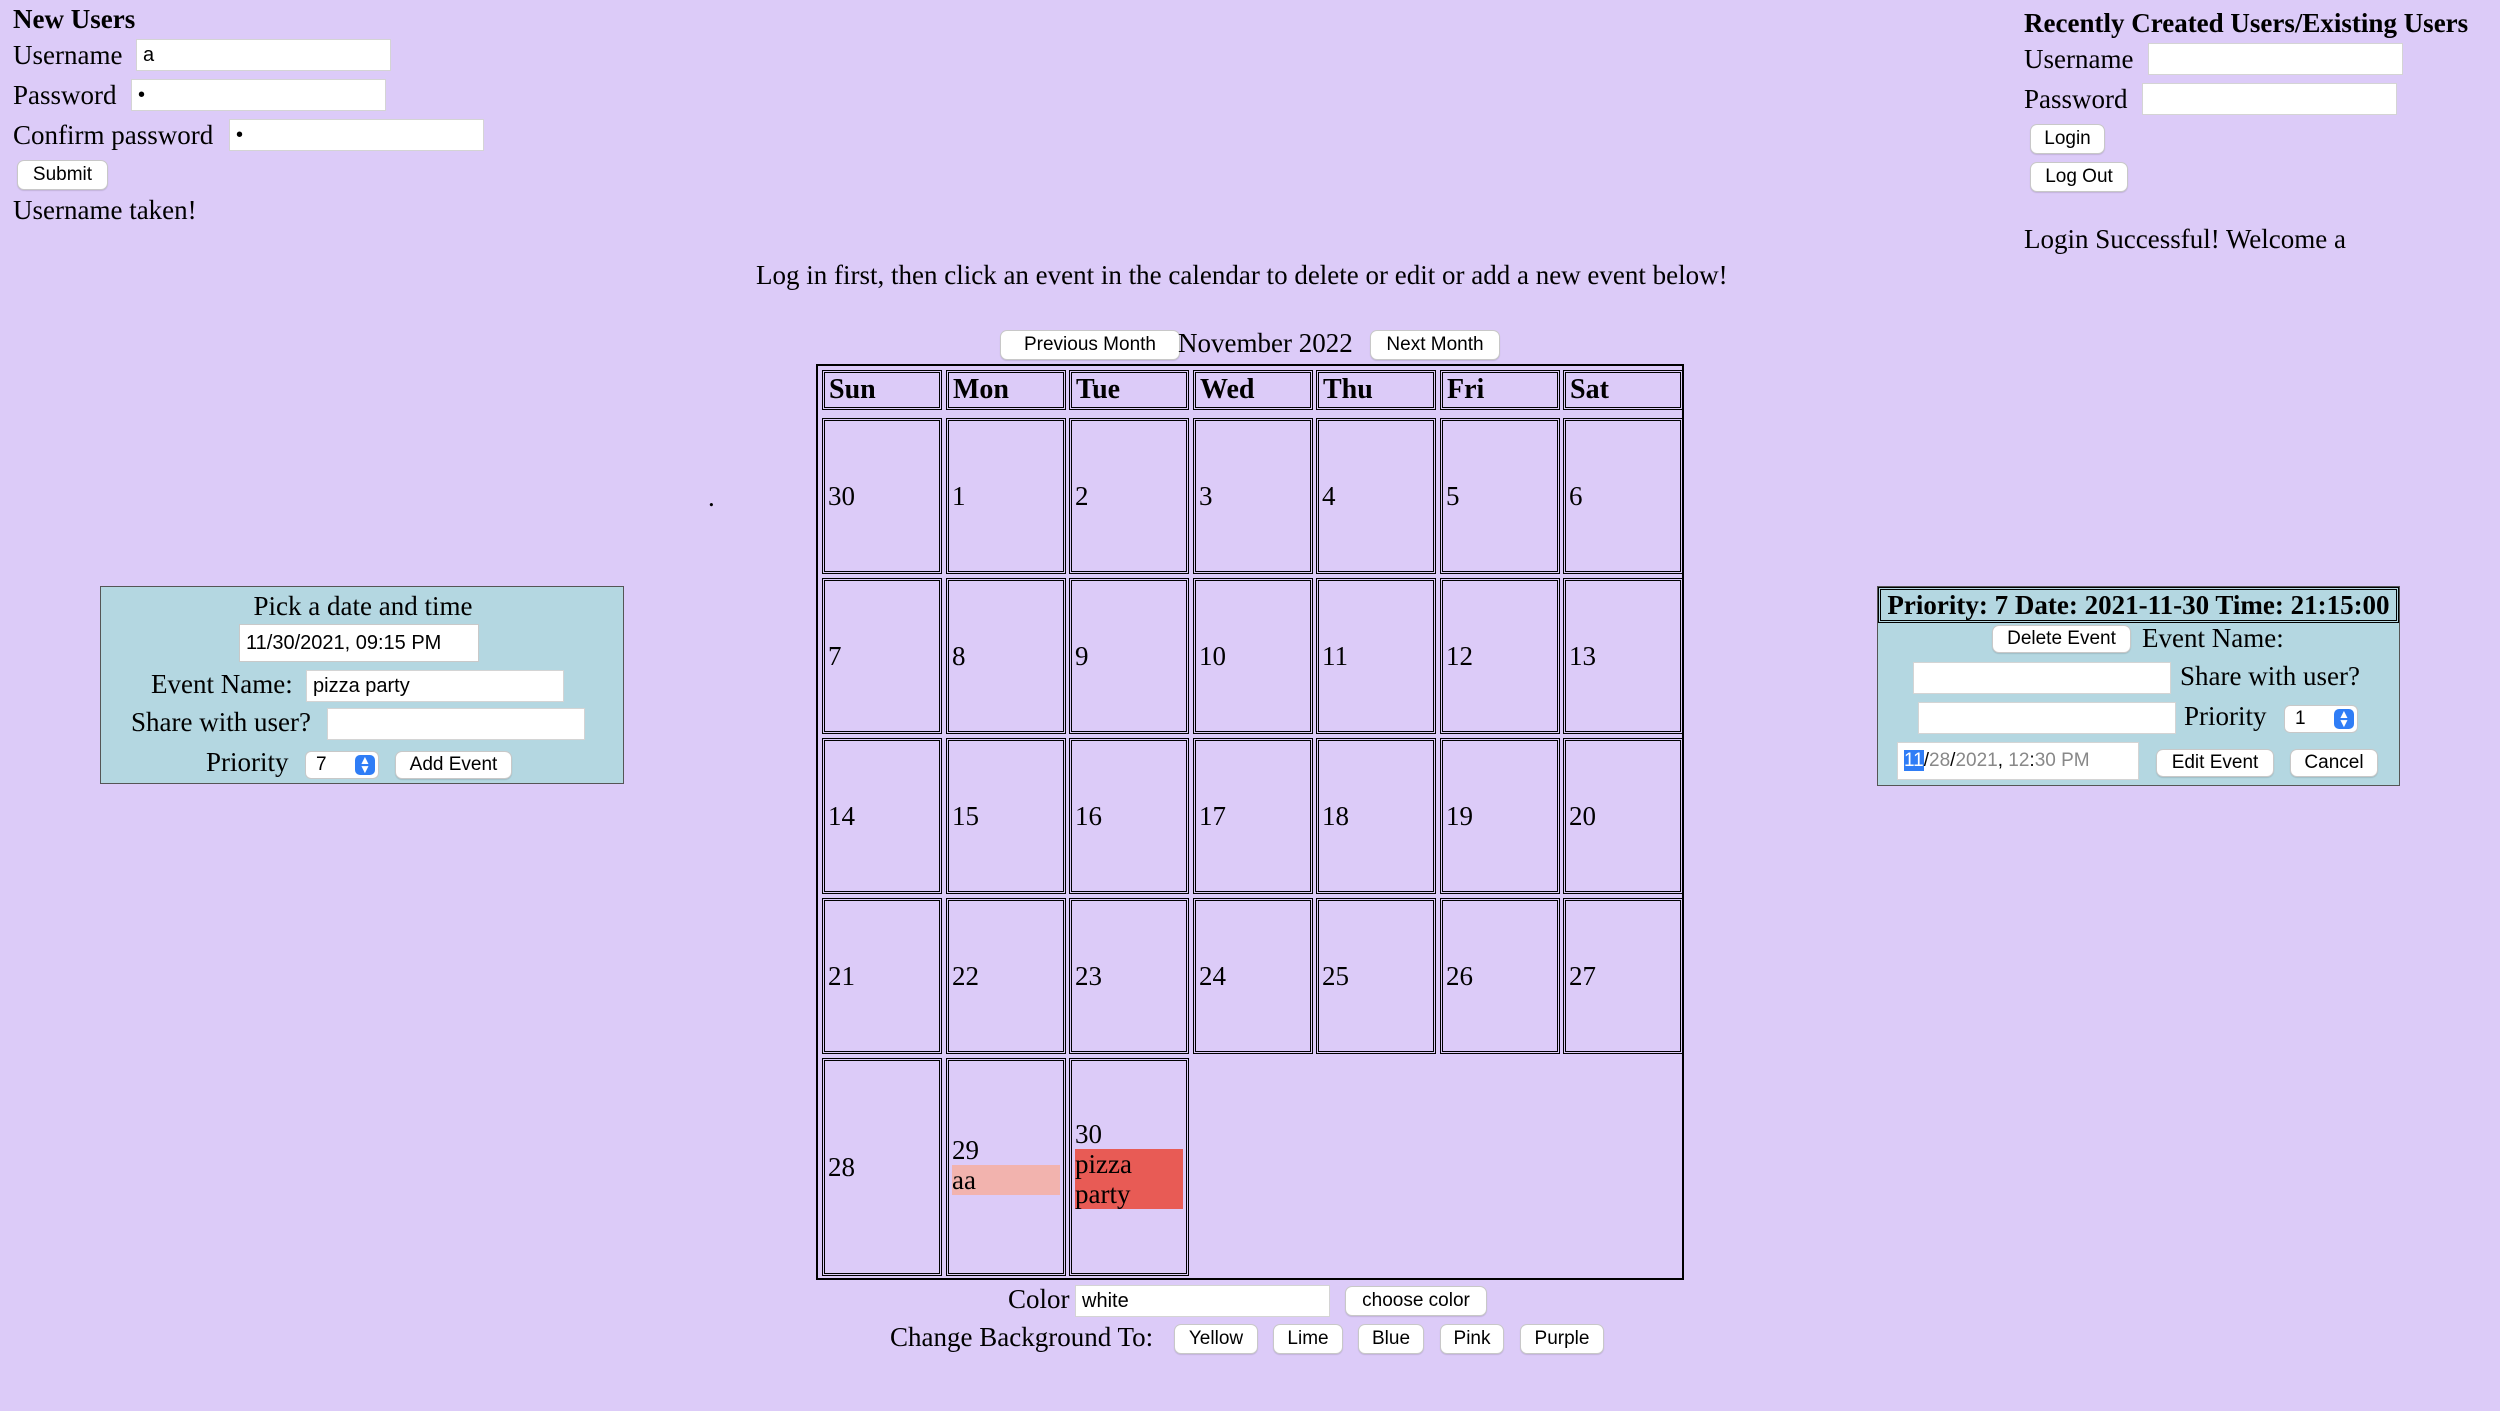  What do you see at coordinates (1129, 1179) in the screenshot?
I see `calendar-event: pizza party` at bounding box center [1129, 1179].